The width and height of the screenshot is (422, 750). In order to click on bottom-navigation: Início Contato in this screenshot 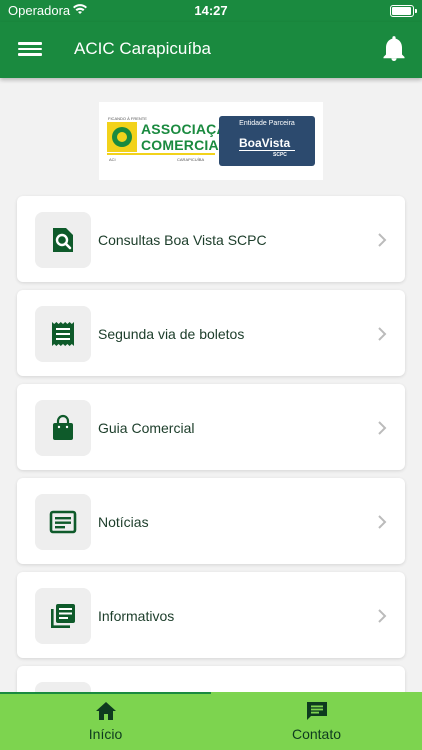, I will do `click(211, 721)`.